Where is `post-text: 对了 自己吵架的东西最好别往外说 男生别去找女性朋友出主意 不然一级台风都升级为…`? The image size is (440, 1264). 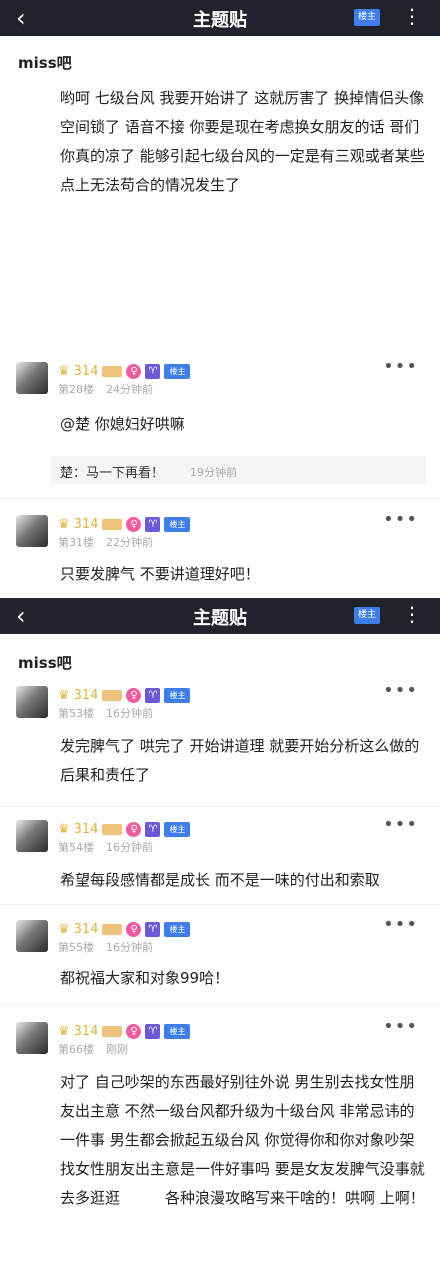 post-text: 对了 自己吵架的东西最好别往外说 男生别去找女性朋友出主意 不然一级台风都升级为… is located at coordinates (242, 1140).